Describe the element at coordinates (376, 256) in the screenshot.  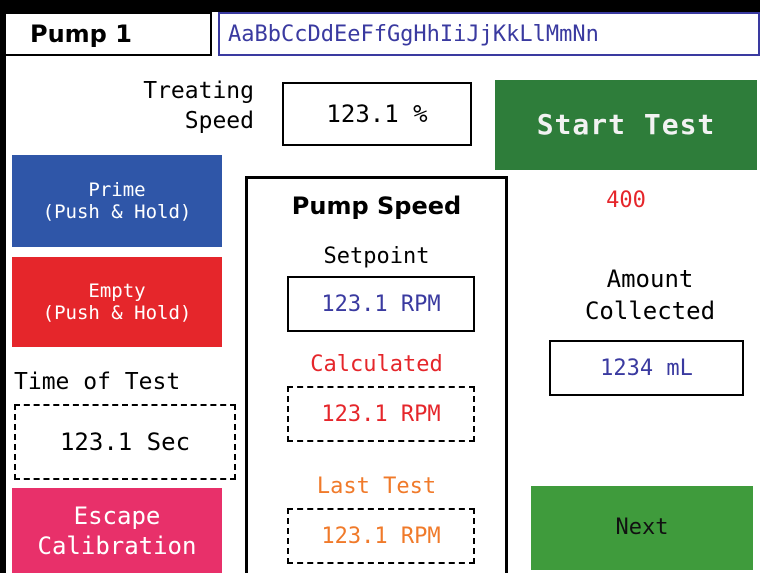
I see `setpoint-label: Setpoint` at that location.